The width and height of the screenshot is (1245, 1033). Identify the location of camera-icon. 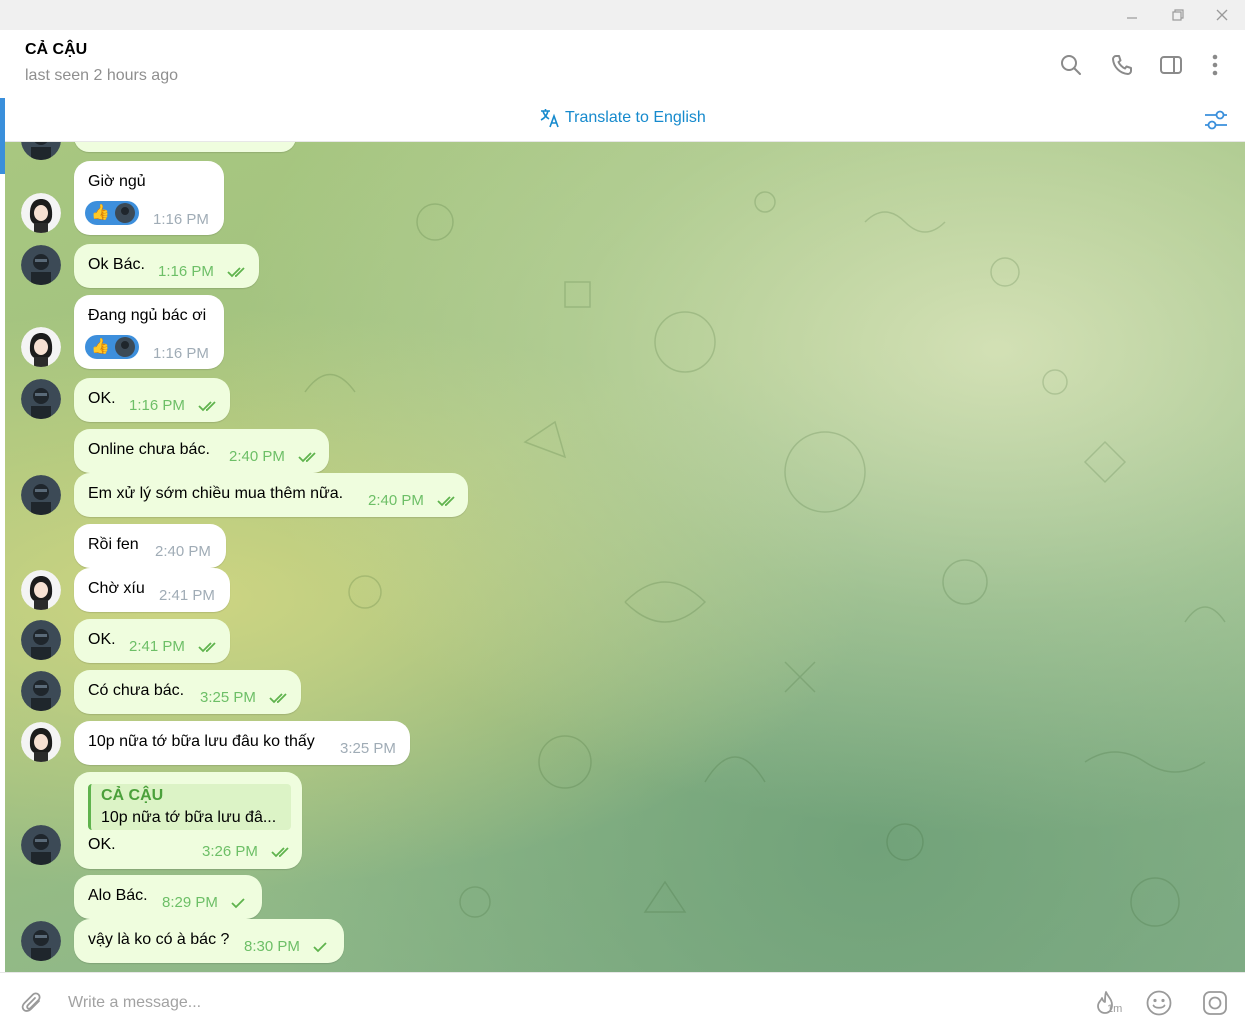
(1215, 1003).